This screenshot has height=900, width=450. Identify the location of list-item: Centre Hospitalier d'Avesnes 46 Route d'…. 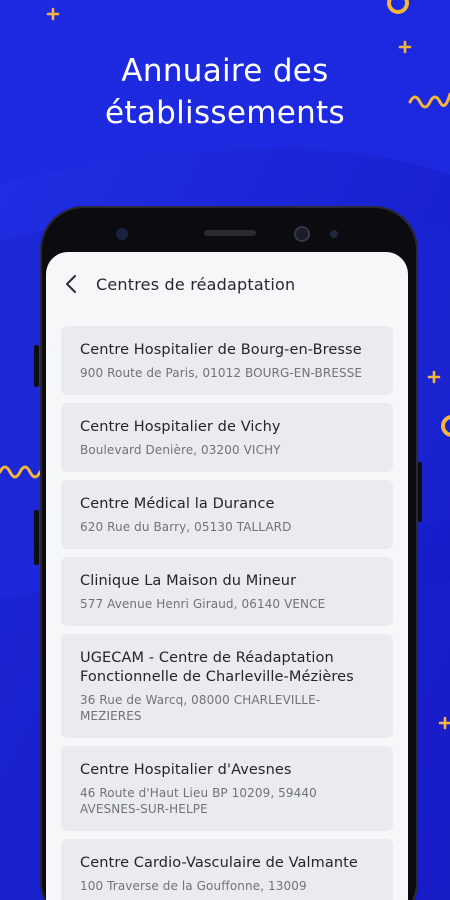
(227, 788).